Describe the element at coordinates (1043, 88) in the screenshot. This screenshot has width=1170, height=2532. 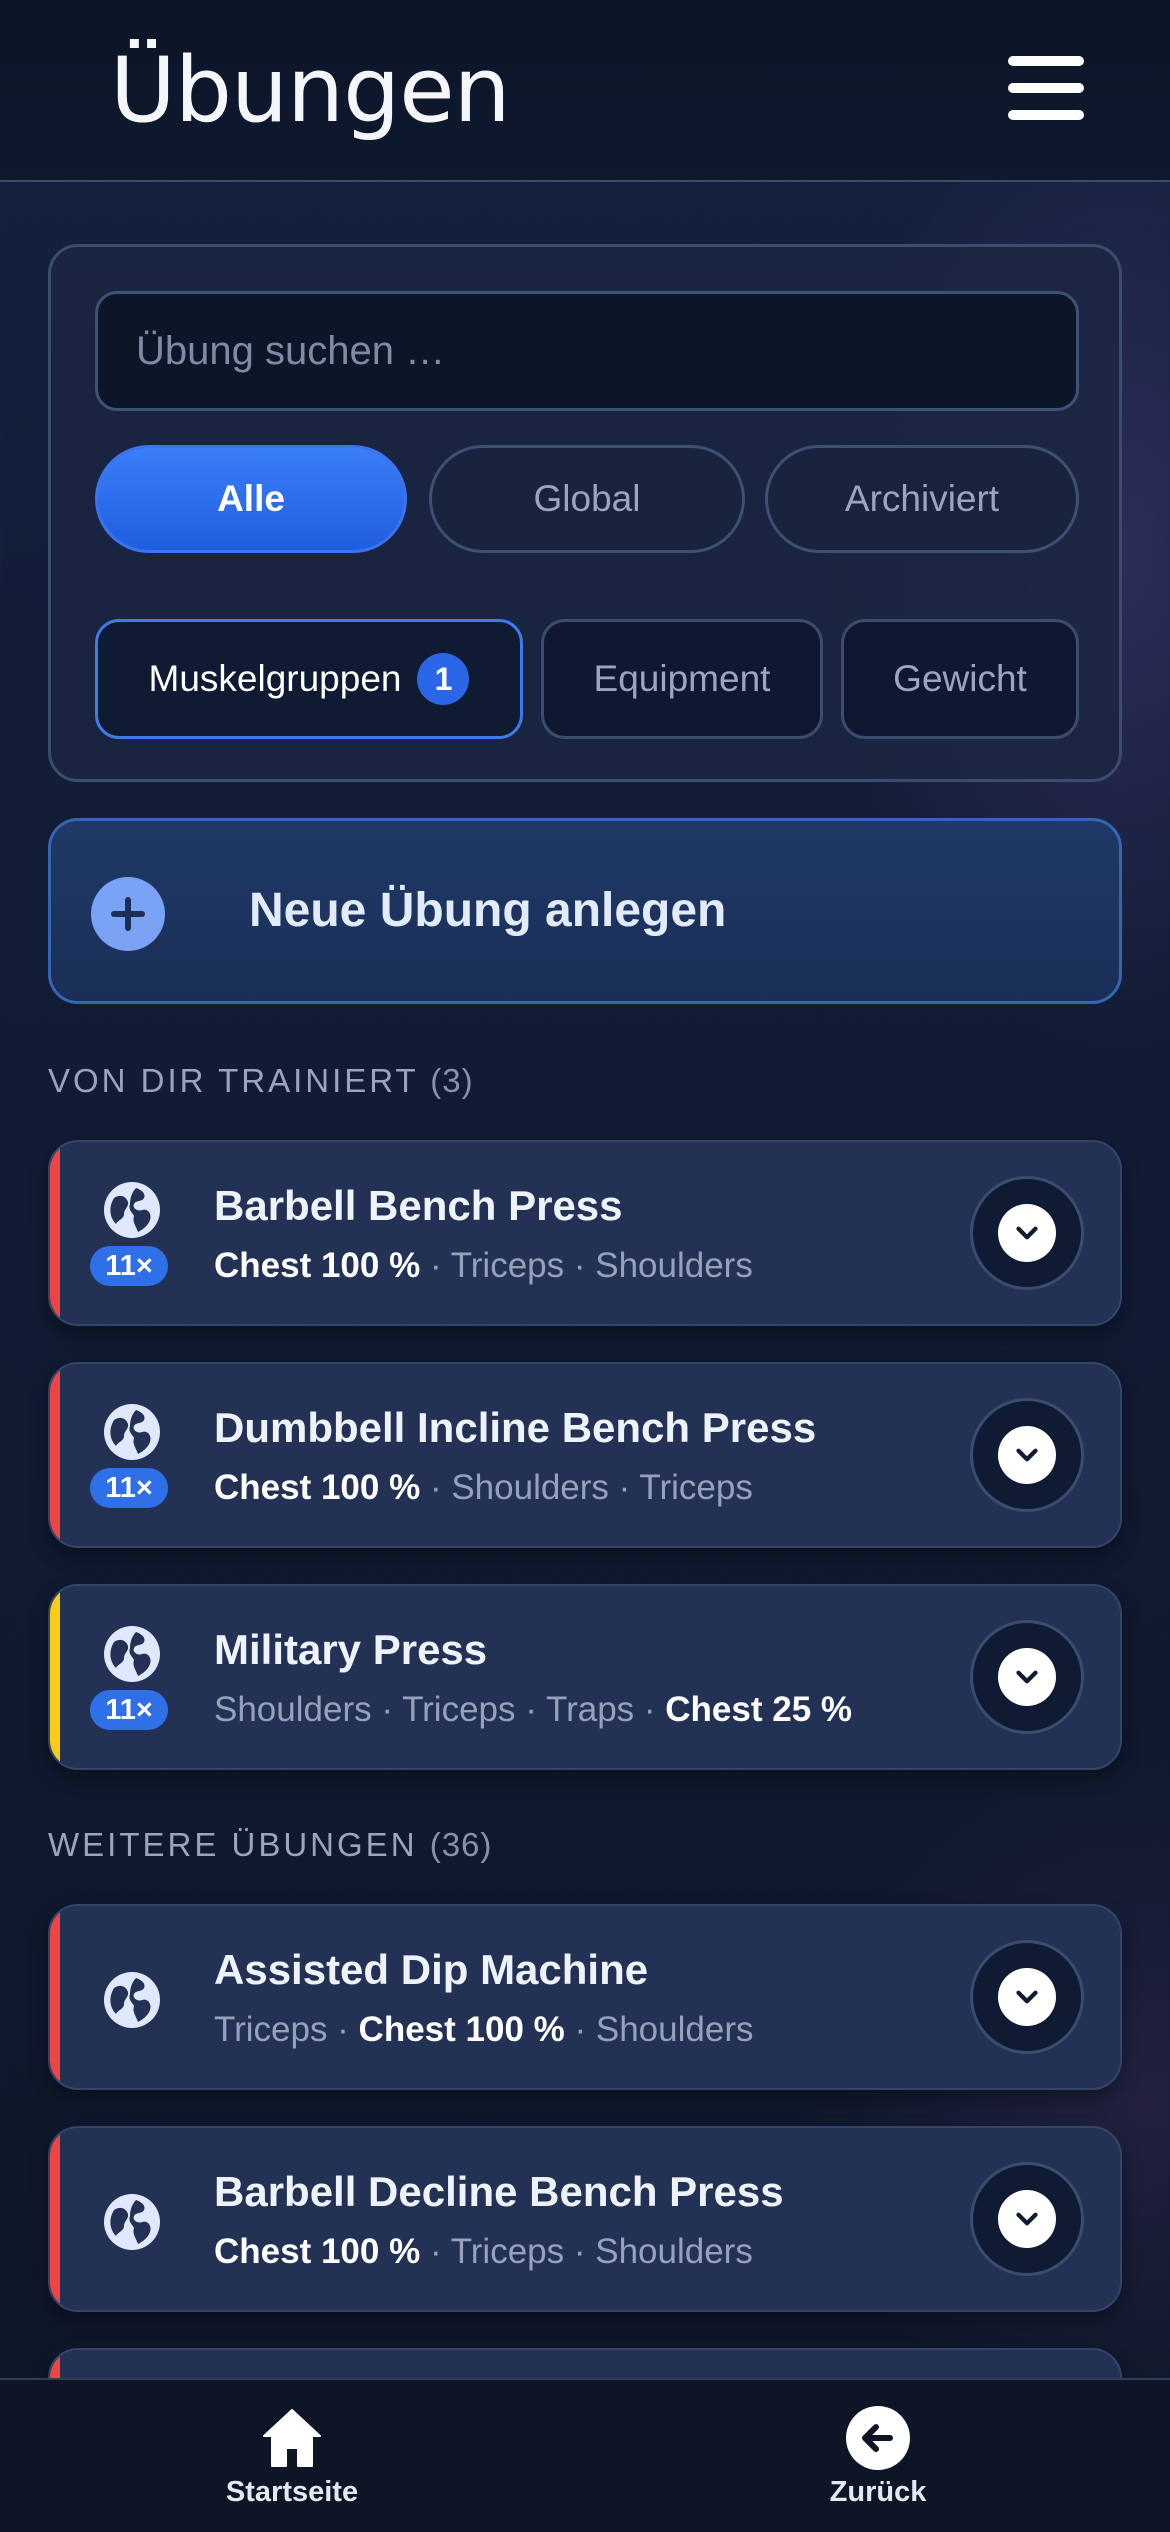
I see `hamburger-menu-icon` at that location.